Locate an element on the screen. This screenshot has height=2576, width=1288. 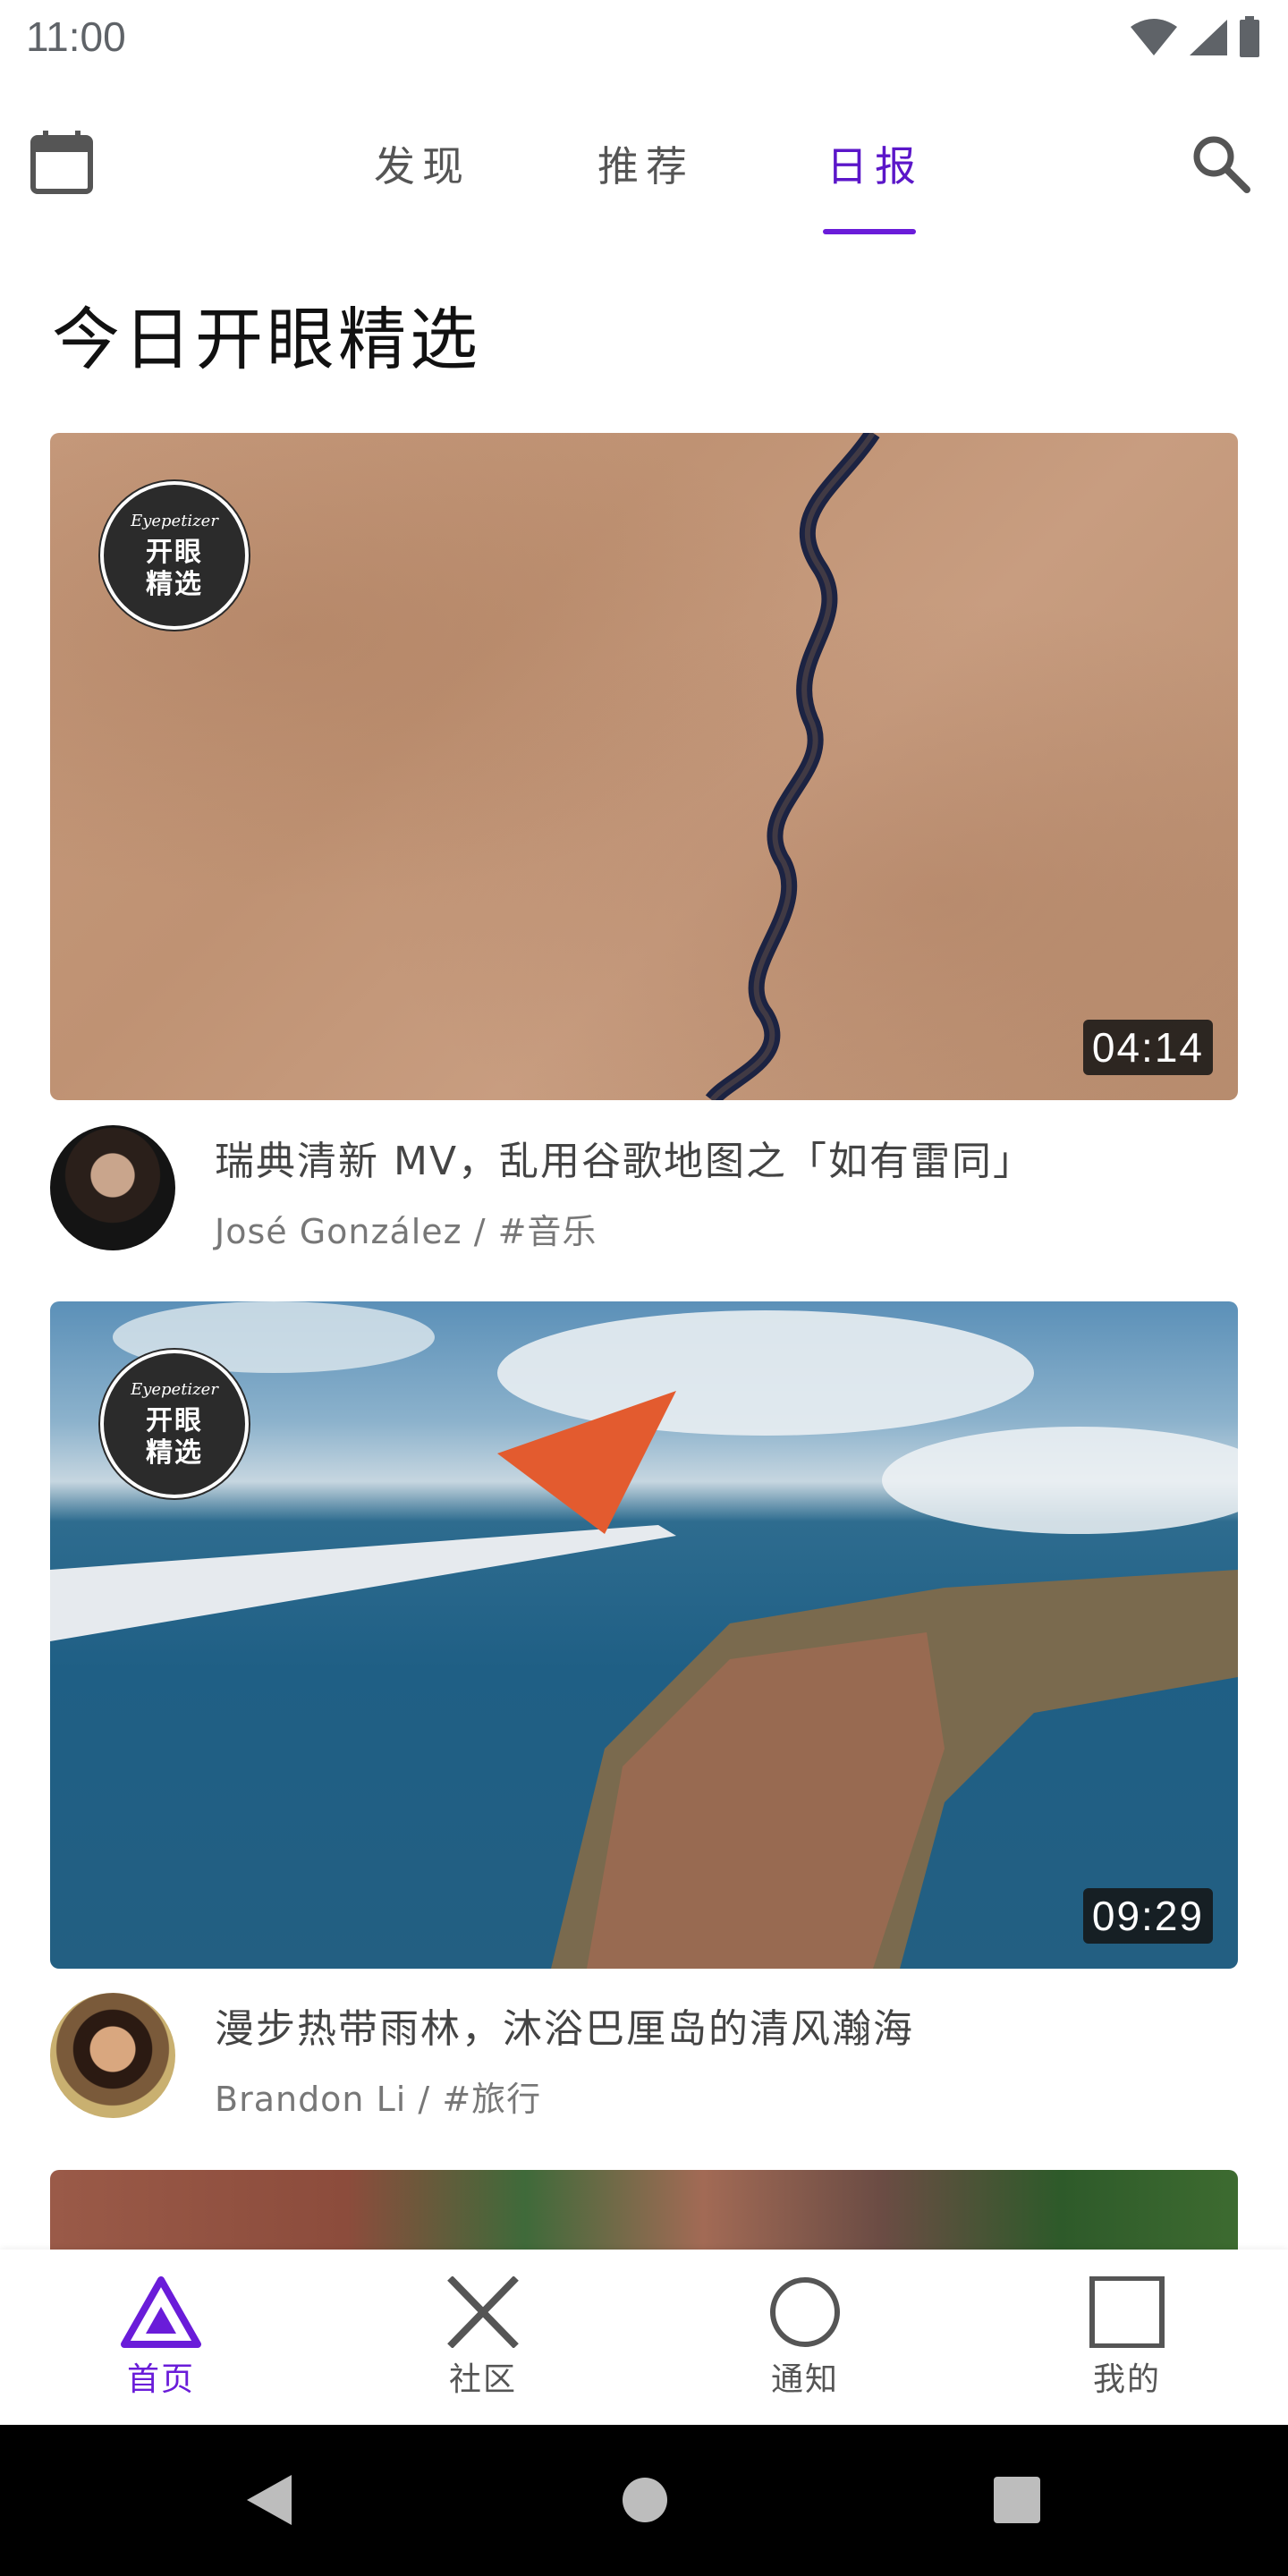
bottom-nav-label: 社区 is located at coordinates (482, 2379).